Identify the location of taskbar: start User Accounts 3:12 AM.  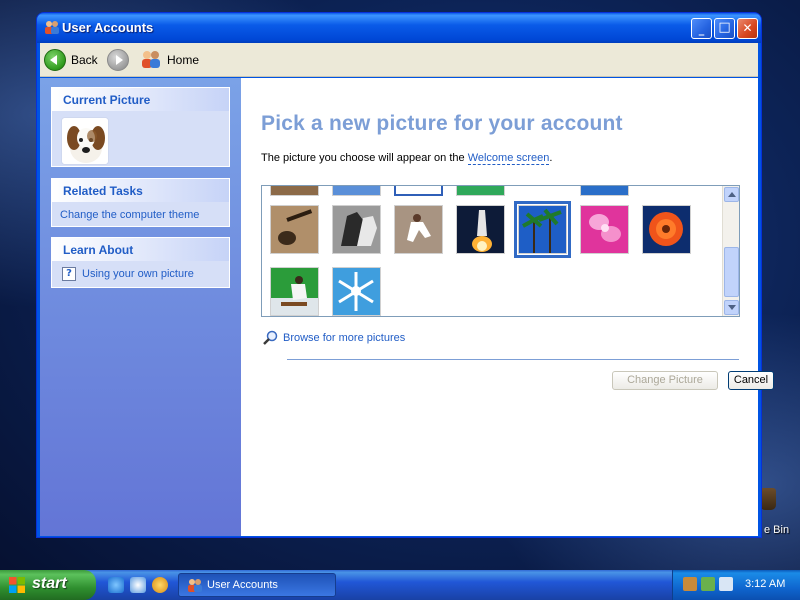
(400, 585).